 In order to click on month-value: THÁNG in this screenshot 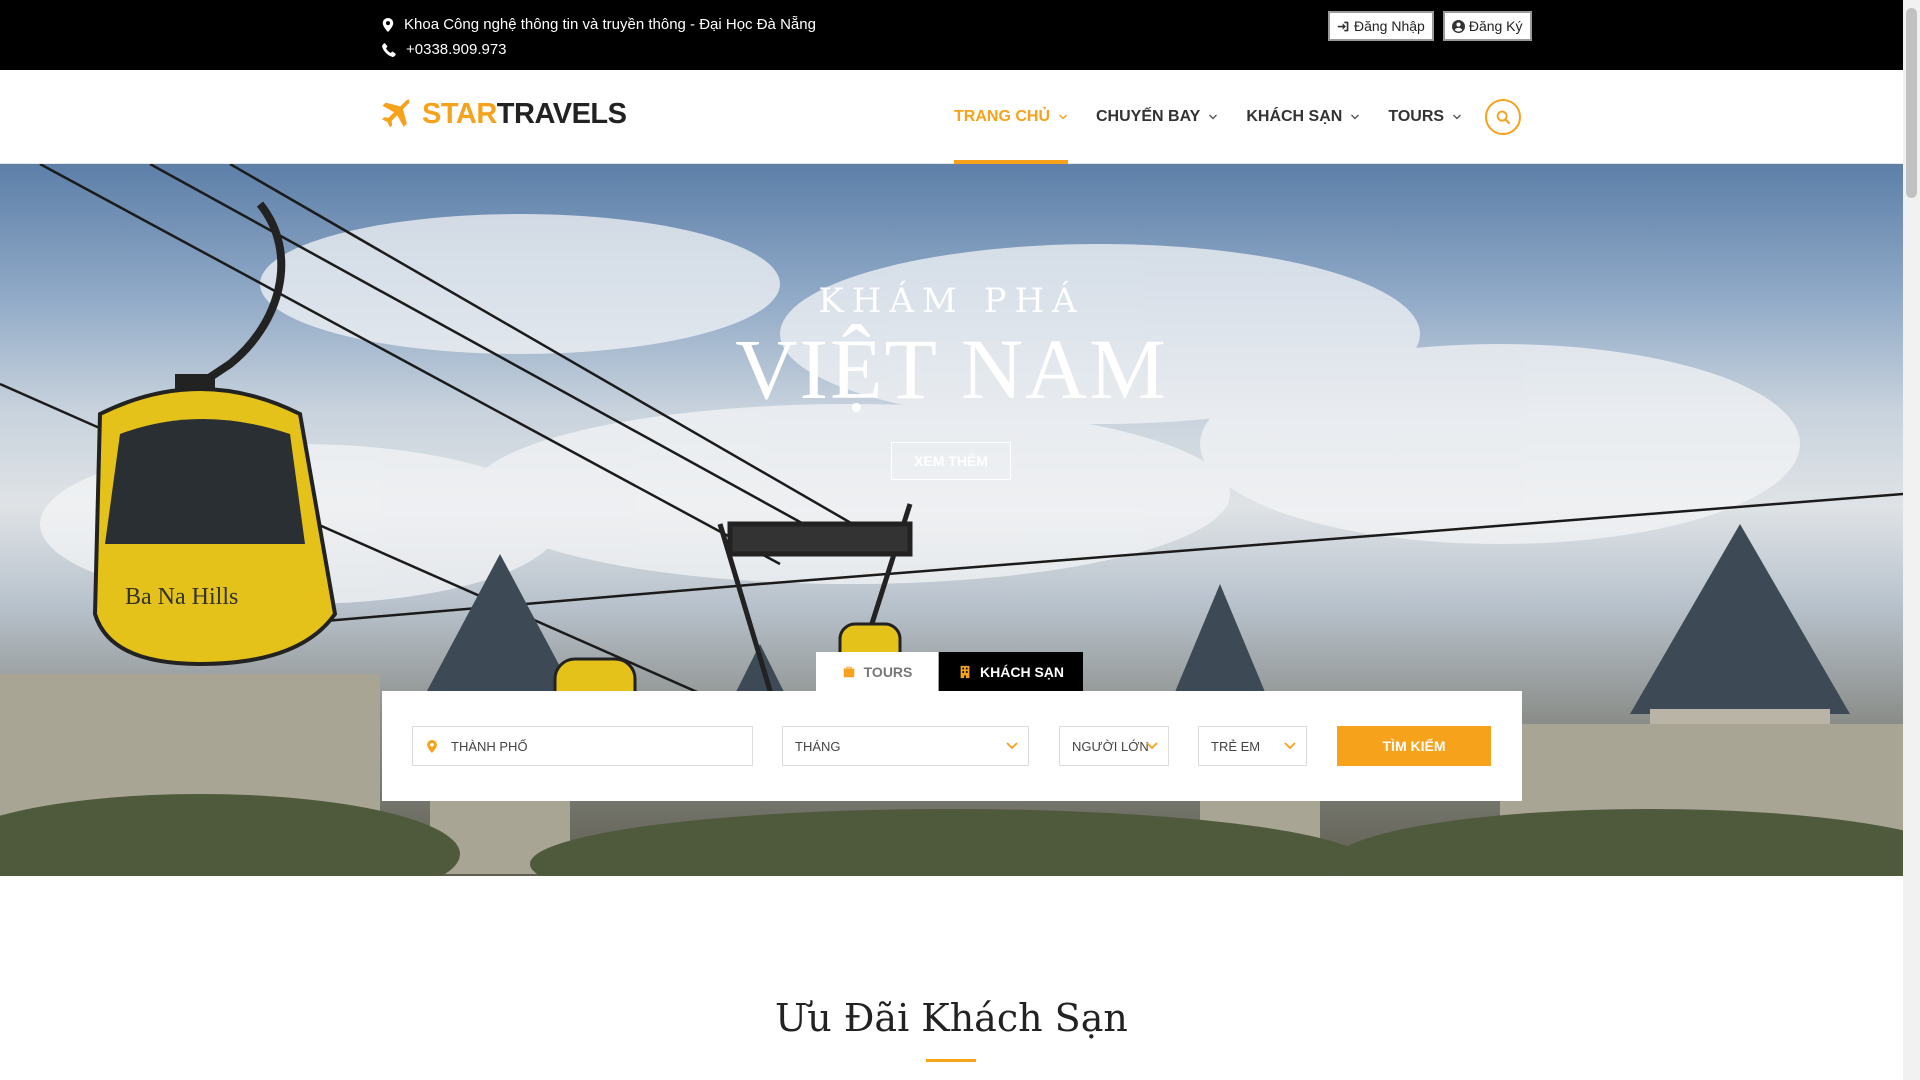, I will do `click(818, 746)`.